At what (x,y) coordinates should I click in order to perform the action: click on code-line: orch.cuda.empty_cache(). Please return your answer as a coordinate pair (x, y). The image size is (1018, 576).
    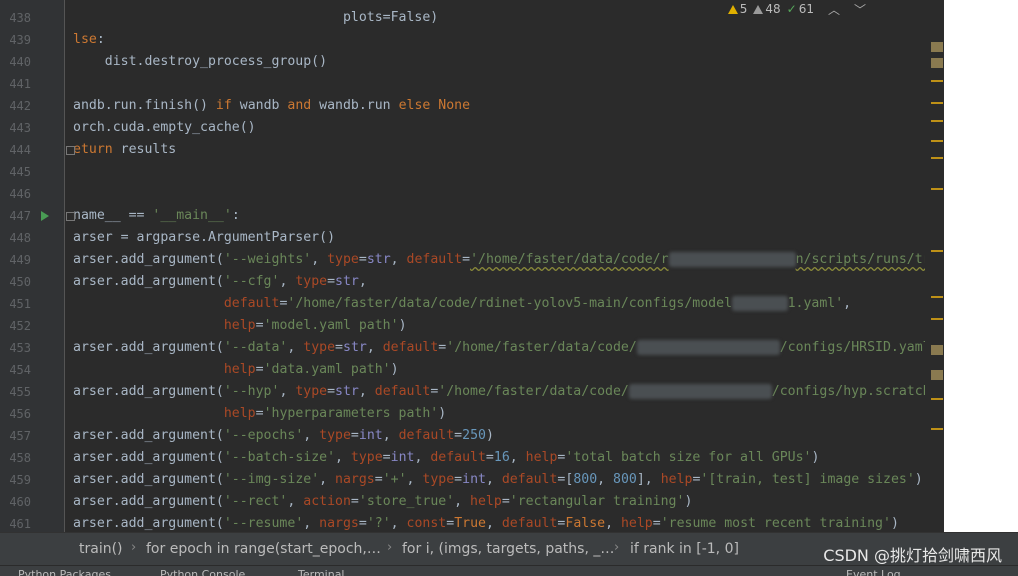
    Looking at the image, I should click on (164, 128).